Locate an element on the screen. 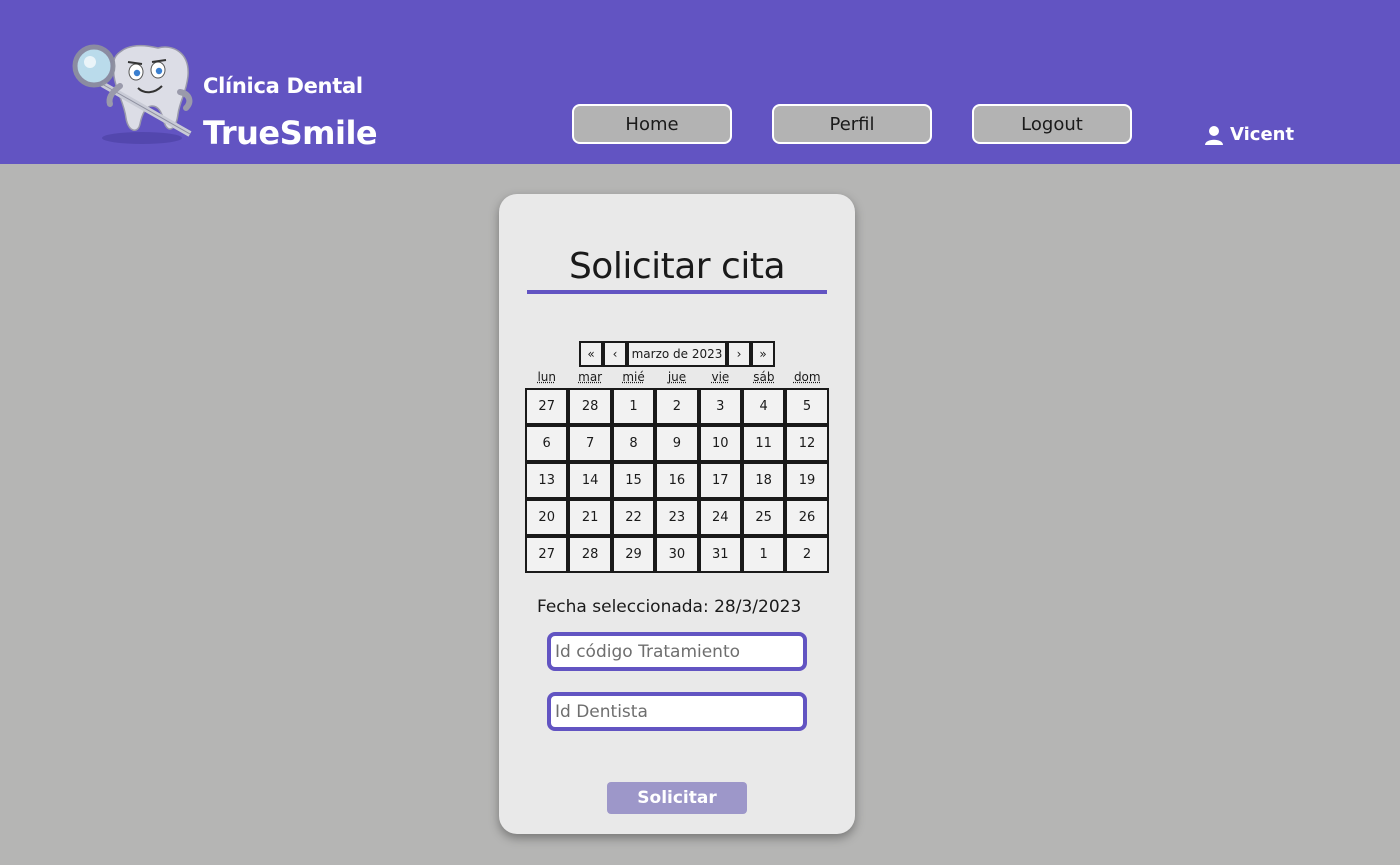 Image resolution: width=1400 pixels, height=865 pixels. calendar-day: 25 is located at coordinates (763, 517).